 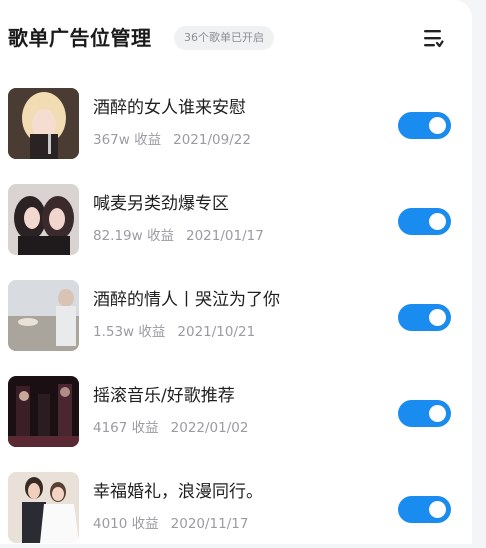 I want to click on playlist-earnings: 4167 收益, so click(x=126, y=428).